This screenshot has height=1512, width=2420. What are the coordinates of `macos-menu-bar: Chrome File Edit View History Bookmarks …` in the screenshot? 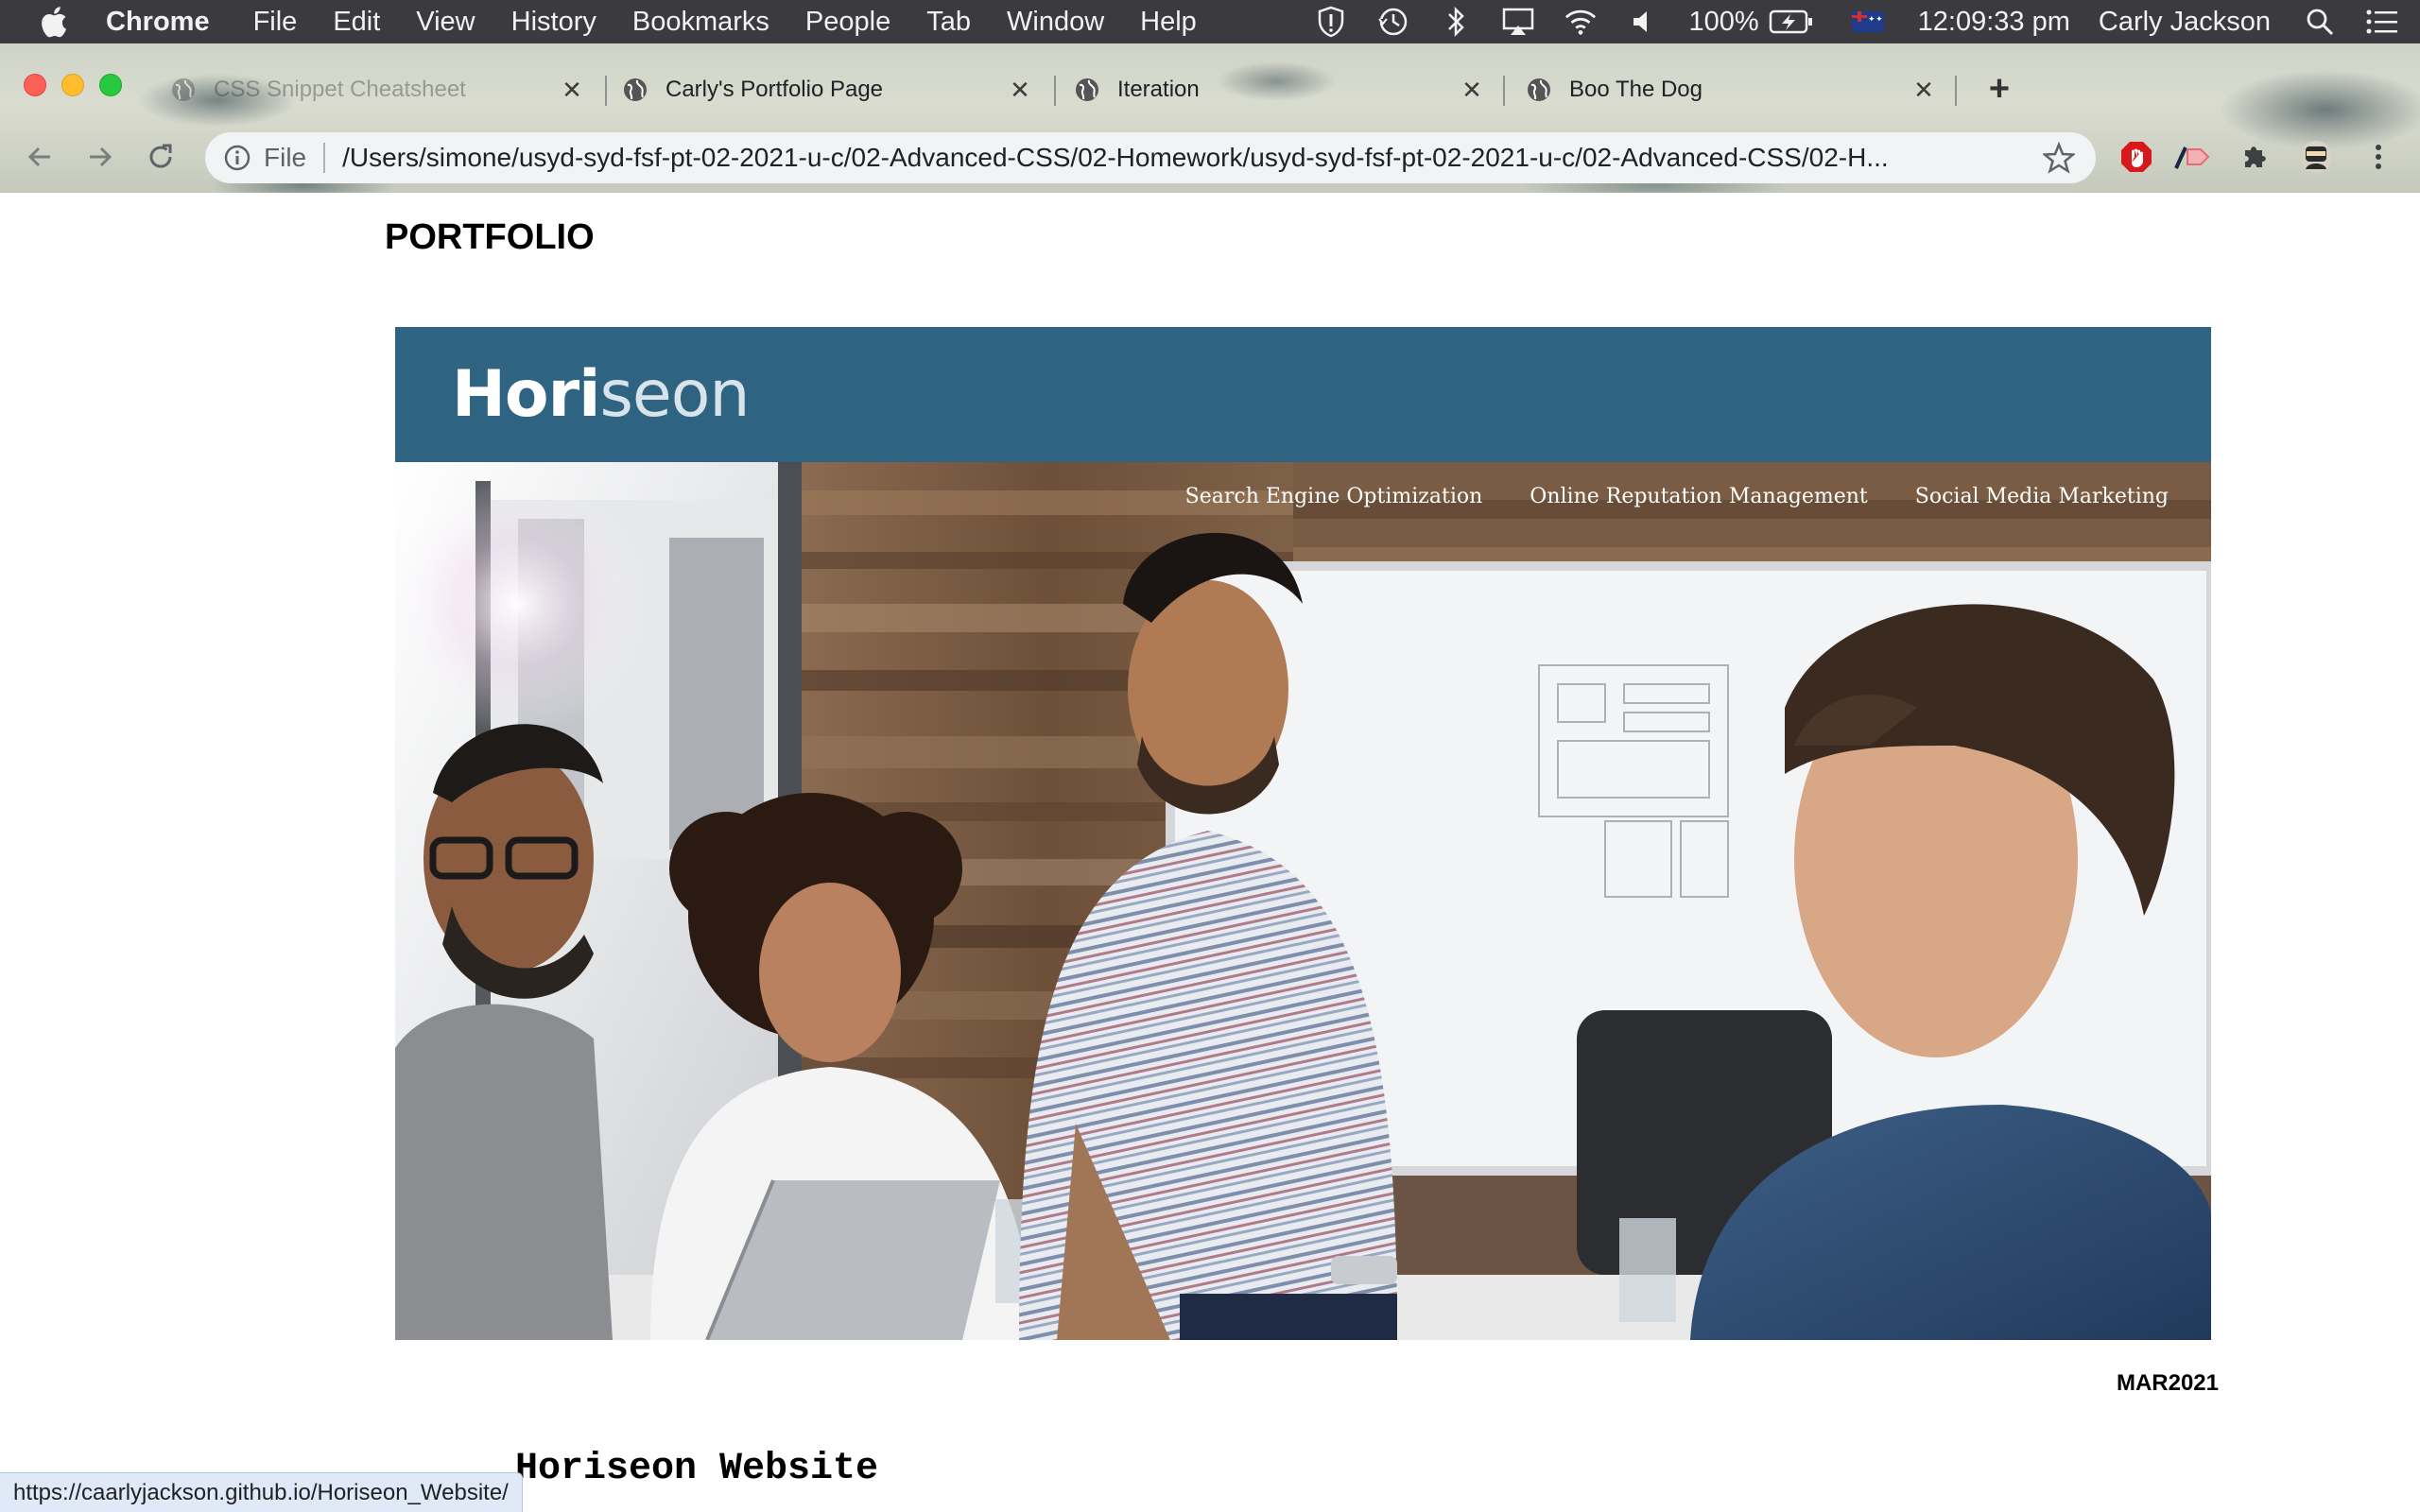 It's located at (1210, 21).